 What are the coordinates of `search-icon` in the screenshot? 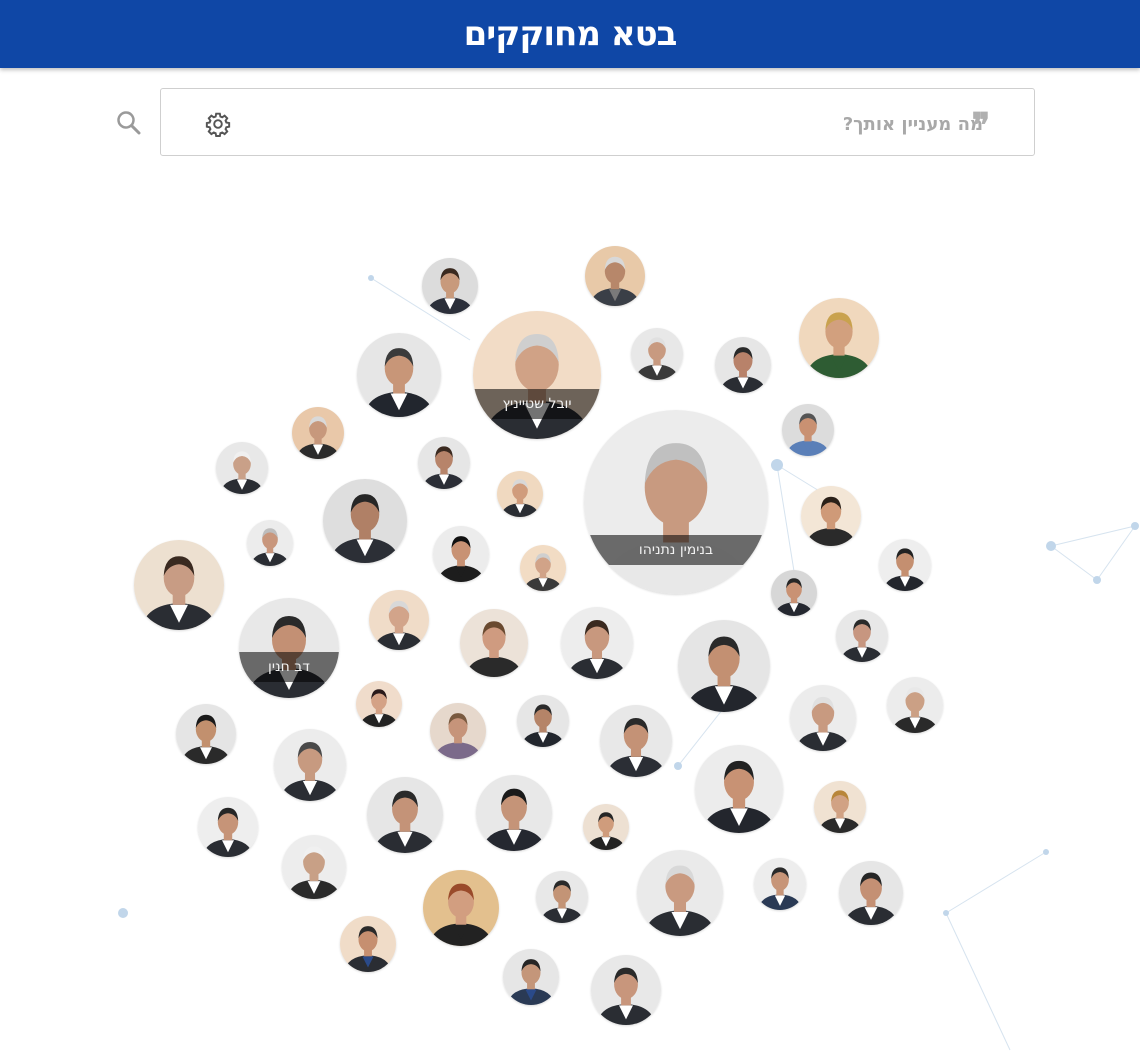 It's located at (129, 123).